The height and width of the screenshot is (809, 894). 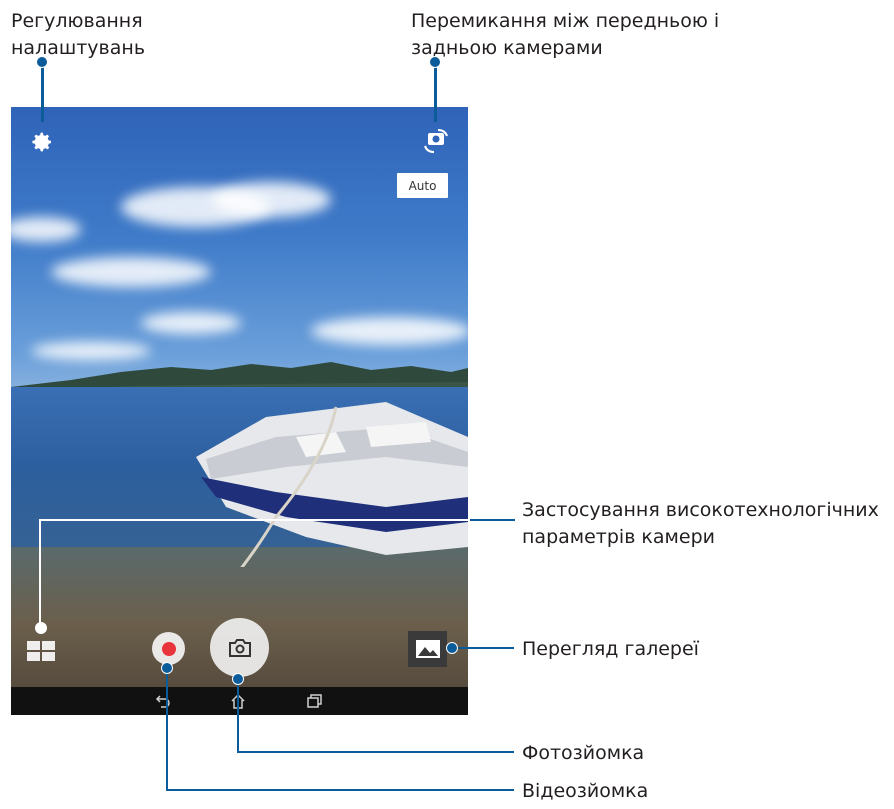 I want to click on settings-callout: Регулювання налаштувань, so click(x=78, y=35).